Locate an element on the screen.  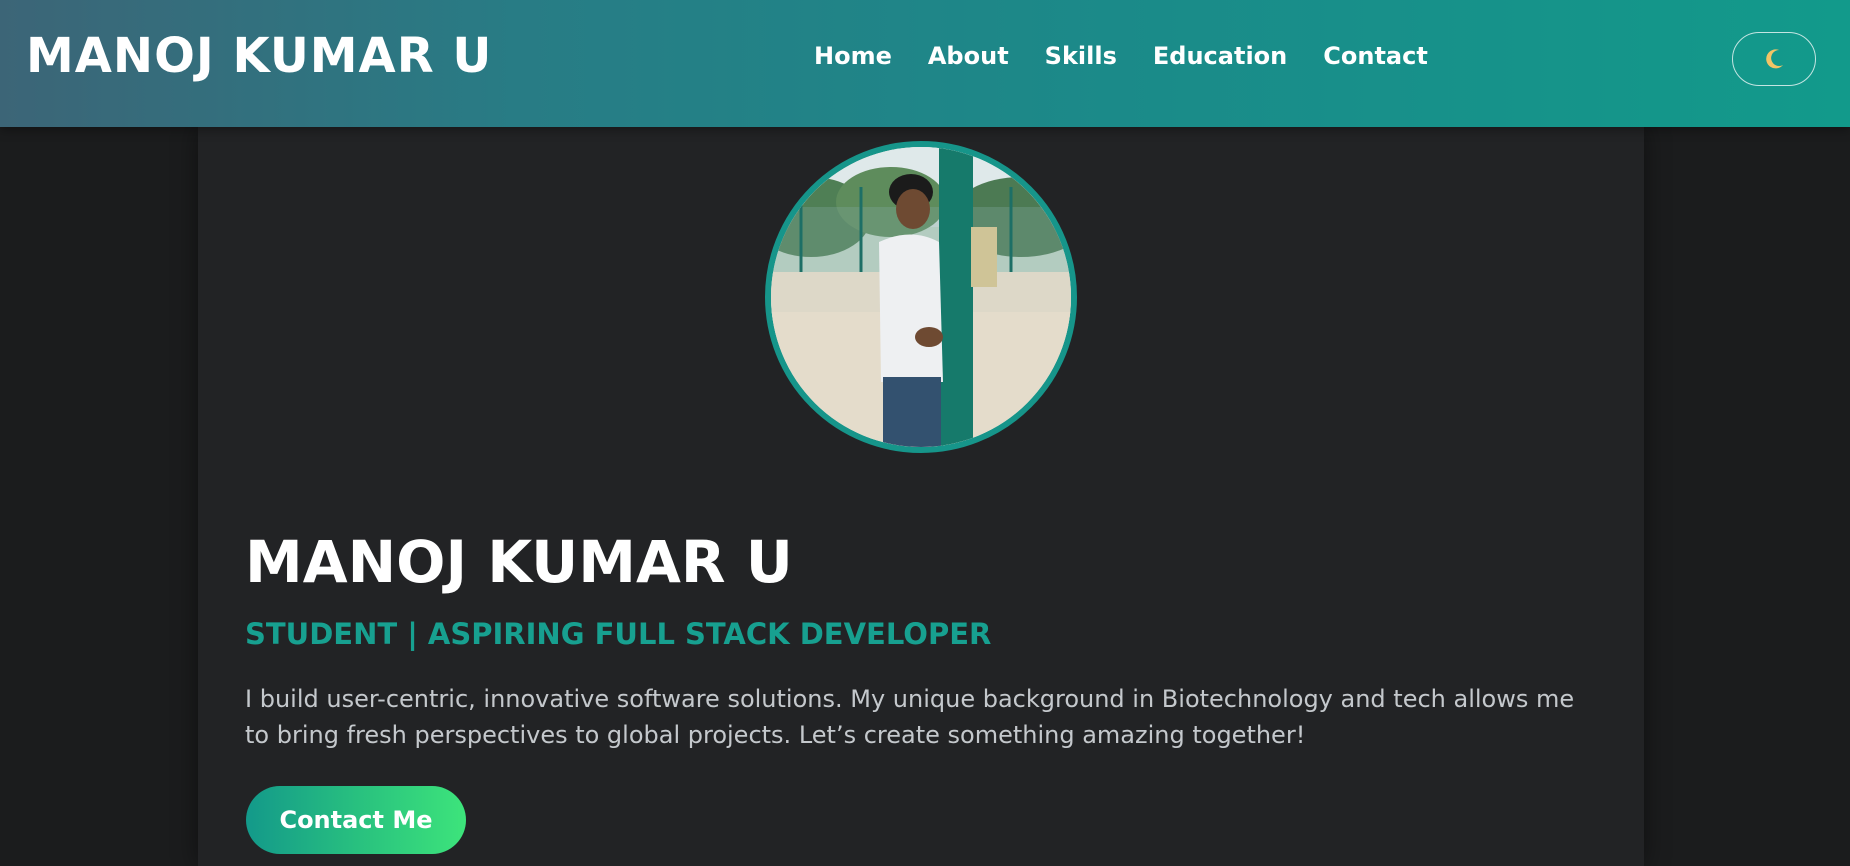
profile-photo-image is located at coordinates (921, 297).